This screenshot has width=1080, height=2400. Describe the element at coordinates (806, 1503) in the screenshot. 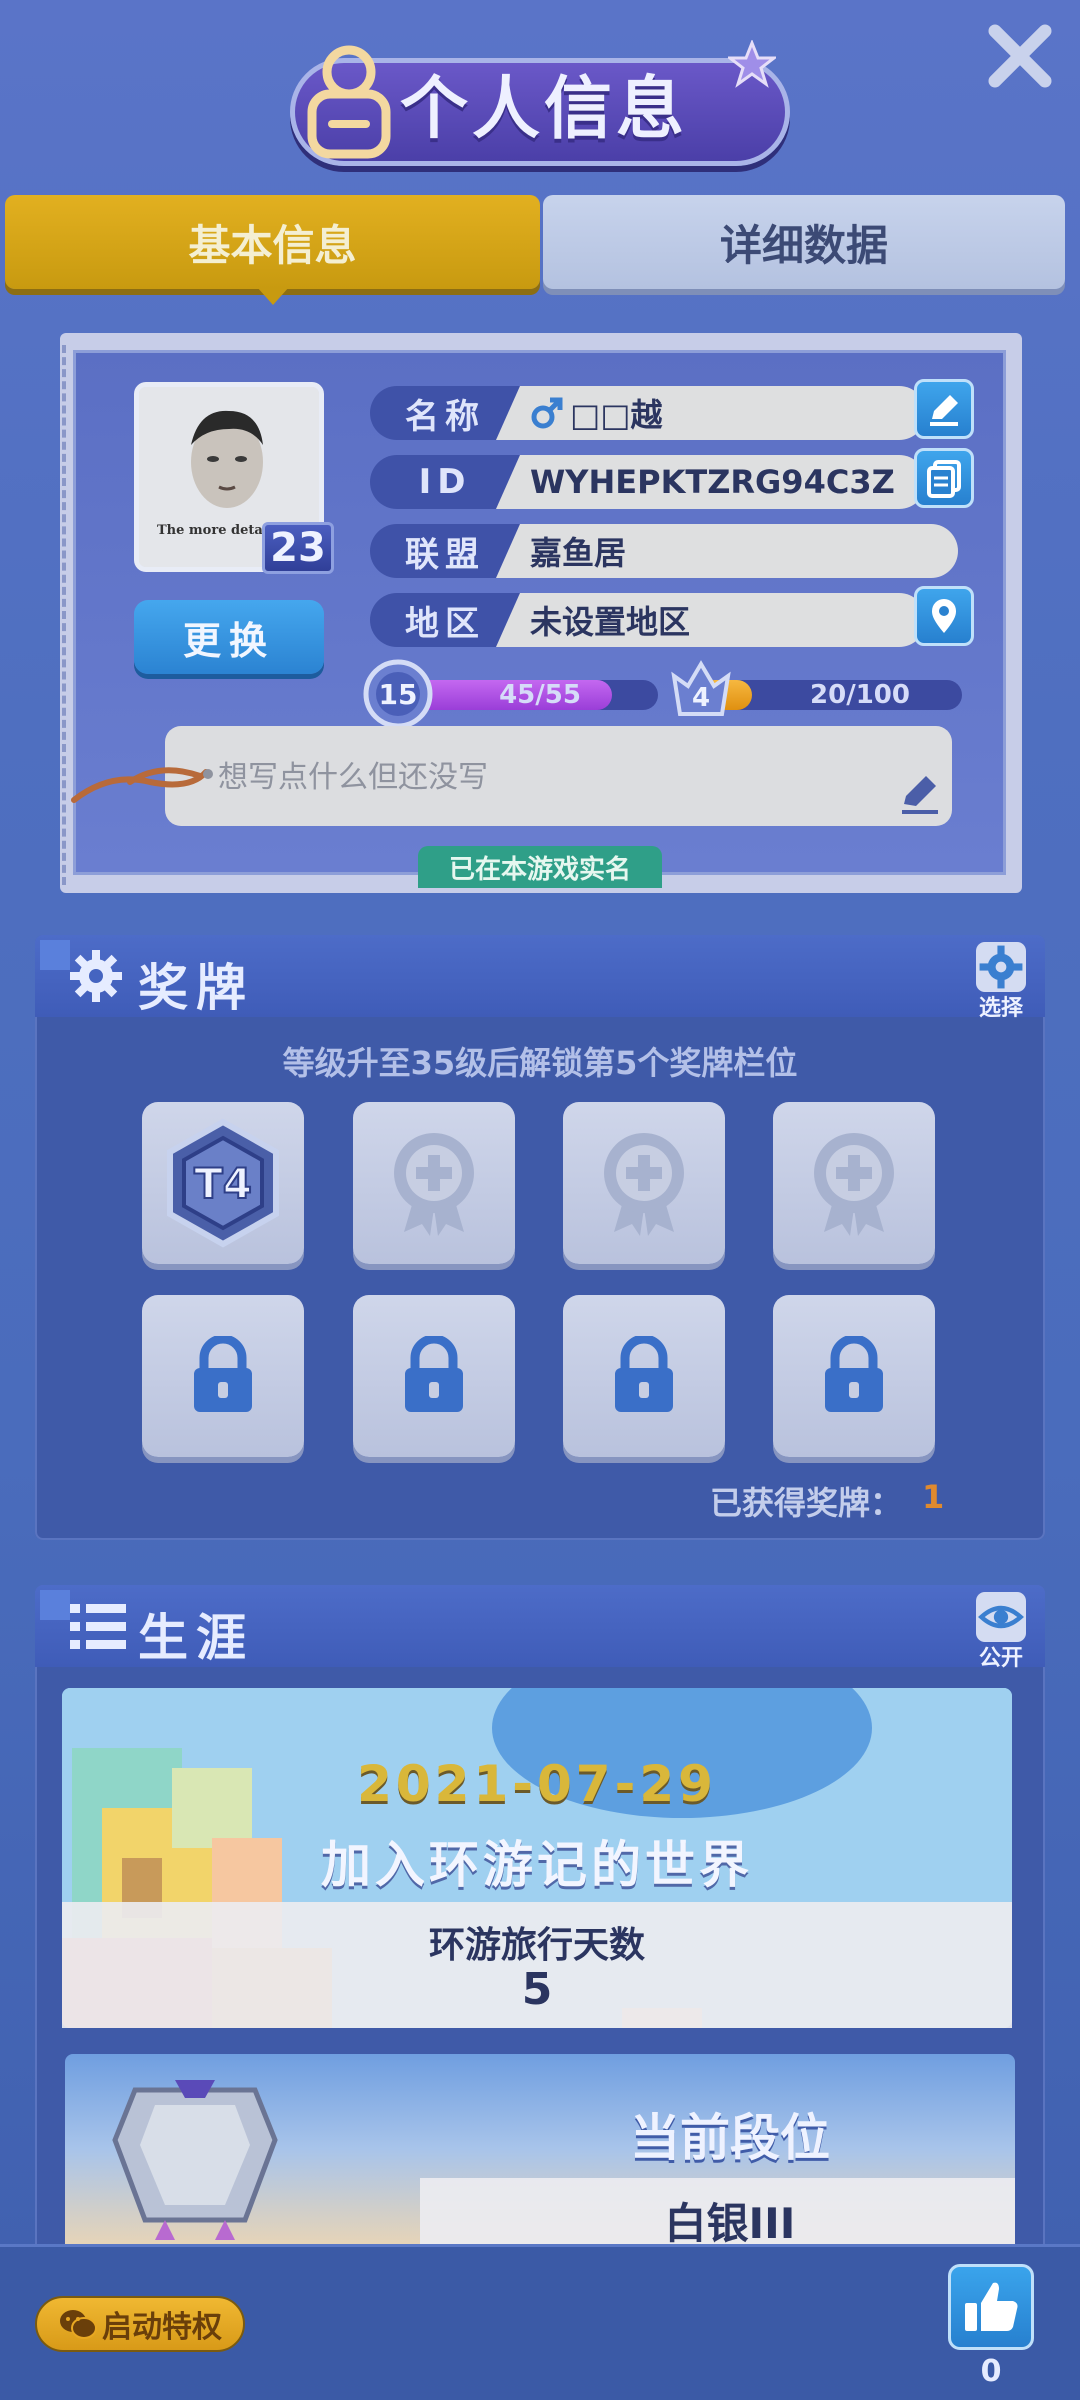

I see `medals-earned-label: 已获得奖牌：` at that location.